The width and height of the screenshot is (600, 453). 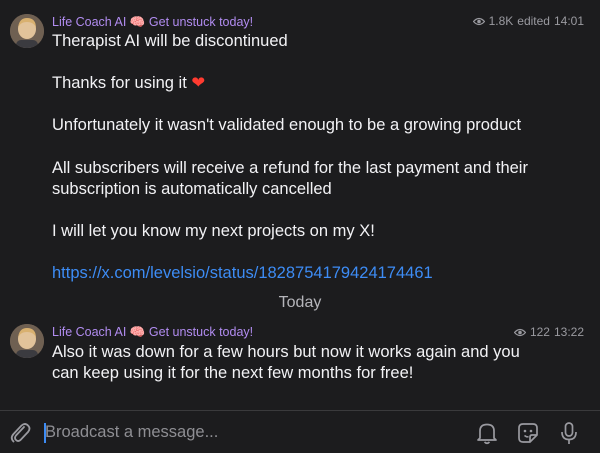 I want to click on microphone-icon, so click(x=569, y=434).